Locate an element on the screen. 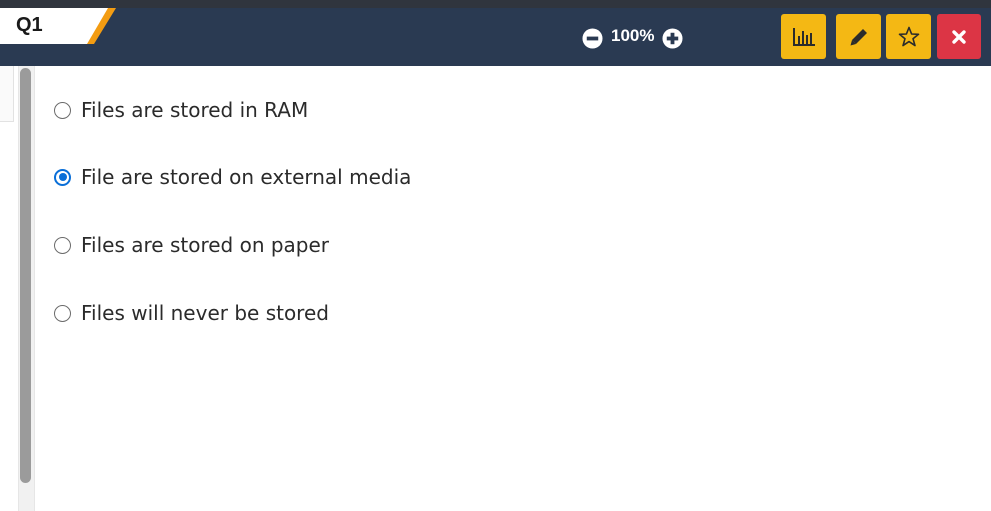  zoom-control: 100% is located at coordinates (633, 38).